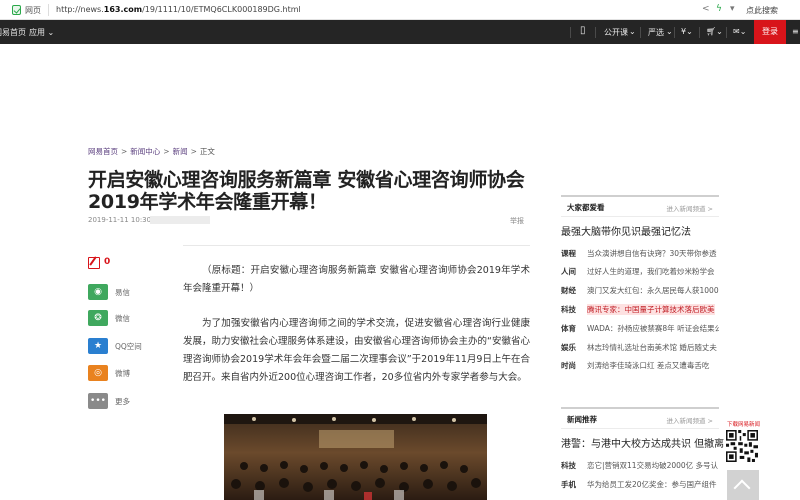 Image resolution: width=800 pixels, height=500 pixels. I want to click on comment-icon, so click(94, 263).